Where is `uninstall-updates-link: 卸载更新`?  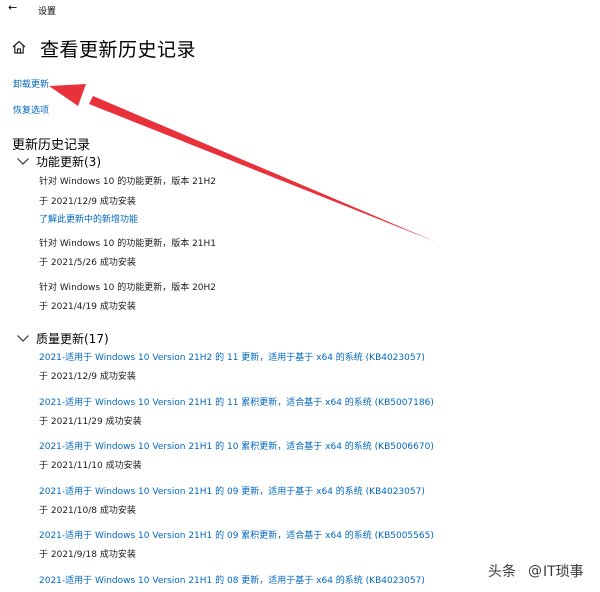 uninstall-updates-link: 卸载更新 is located at coordinates (31, 83).